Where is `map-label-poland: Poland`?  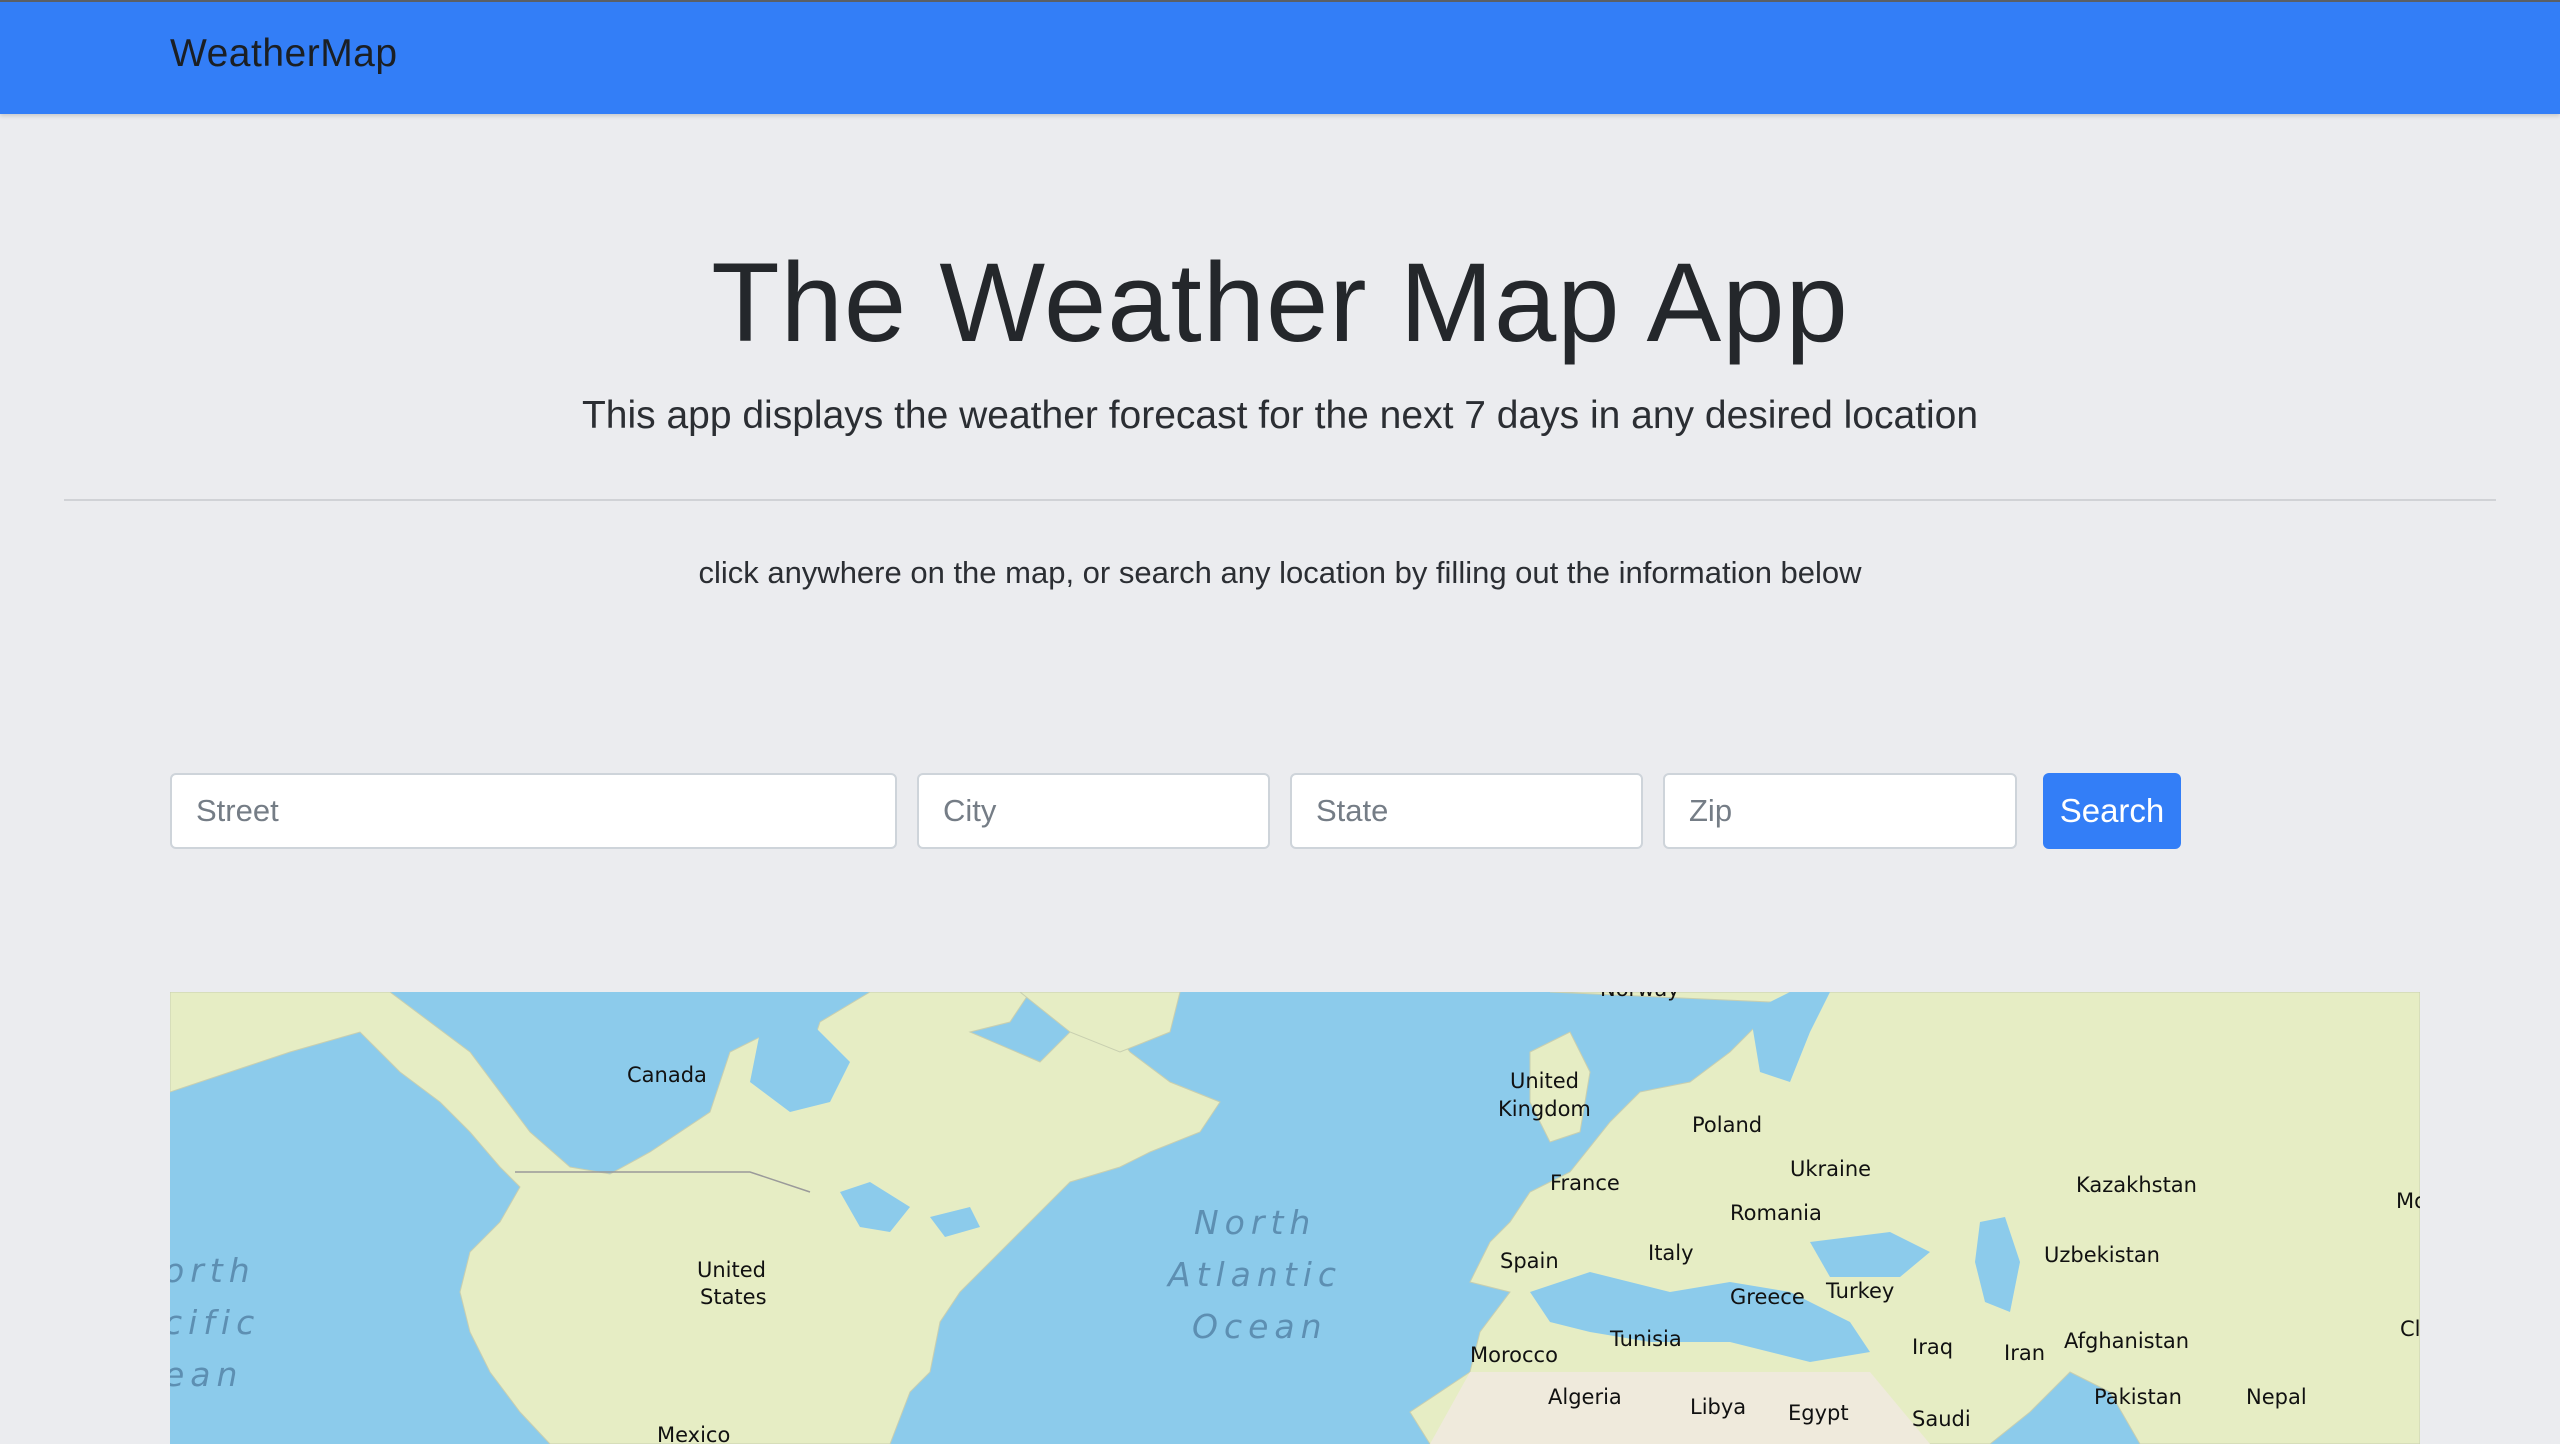 map-label-poland: Poland is located at coordinates (1727, 1125).